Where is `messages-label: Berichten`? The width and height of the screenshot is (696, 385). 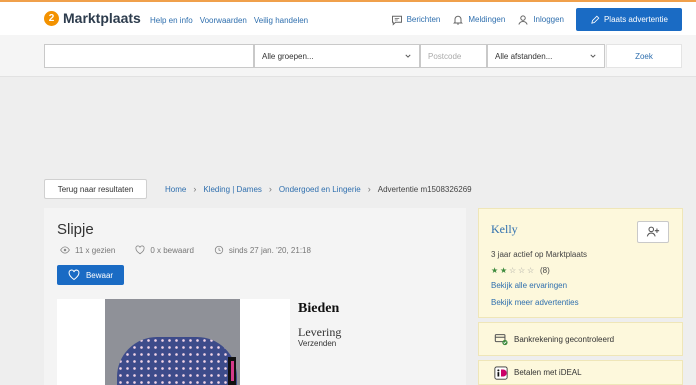 messages-label: Berichten is located at coordinates (423, 19).